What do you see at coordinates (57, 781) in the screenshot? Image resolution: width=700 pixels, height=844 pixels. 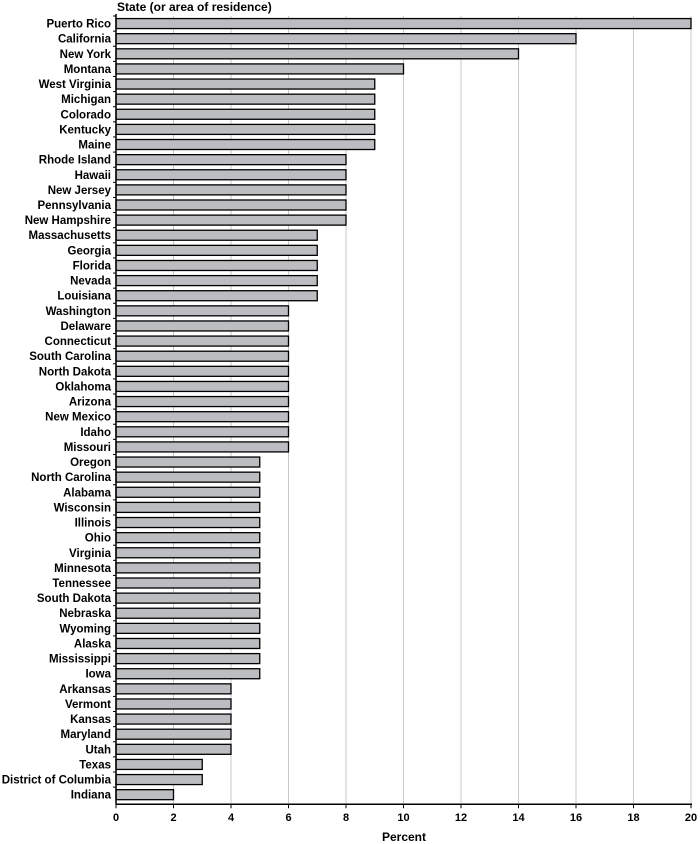 I see `category-label: District of Columbia` at bounding box center [57, 781].